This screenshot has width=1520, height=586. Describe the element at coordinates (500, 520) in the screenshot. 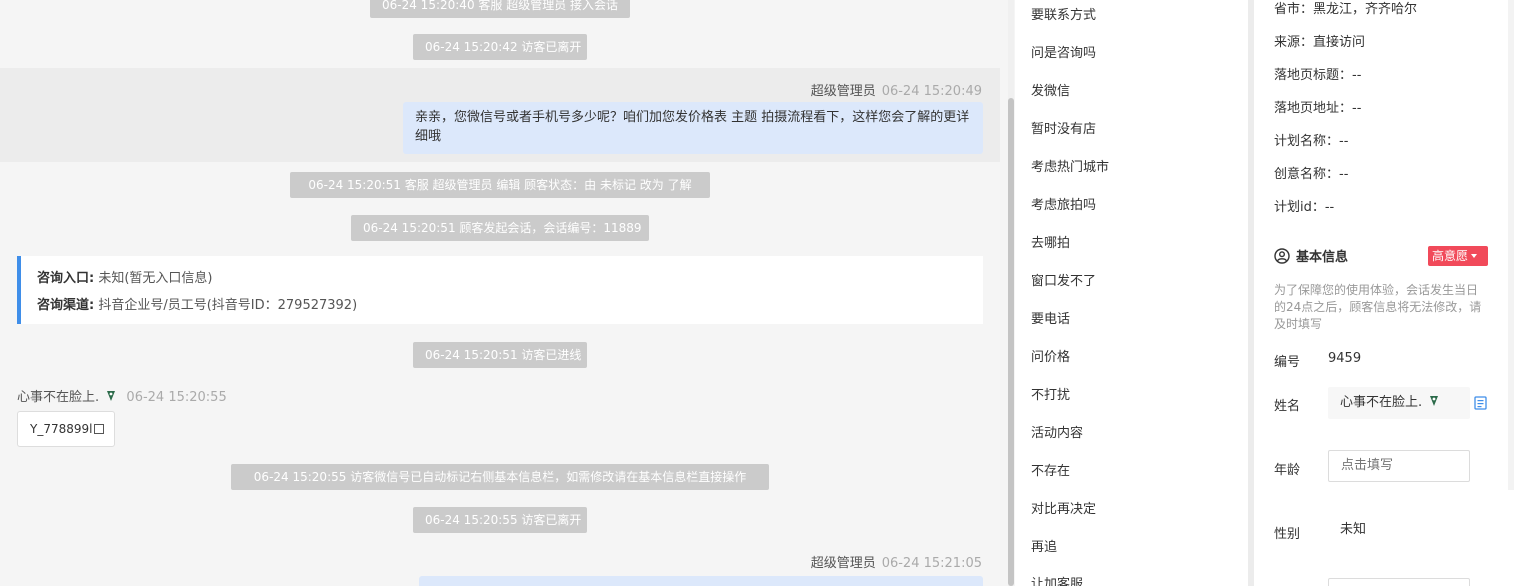

I see `system-notice-left: 06-24 15:20:55 访客已离开` at that location.